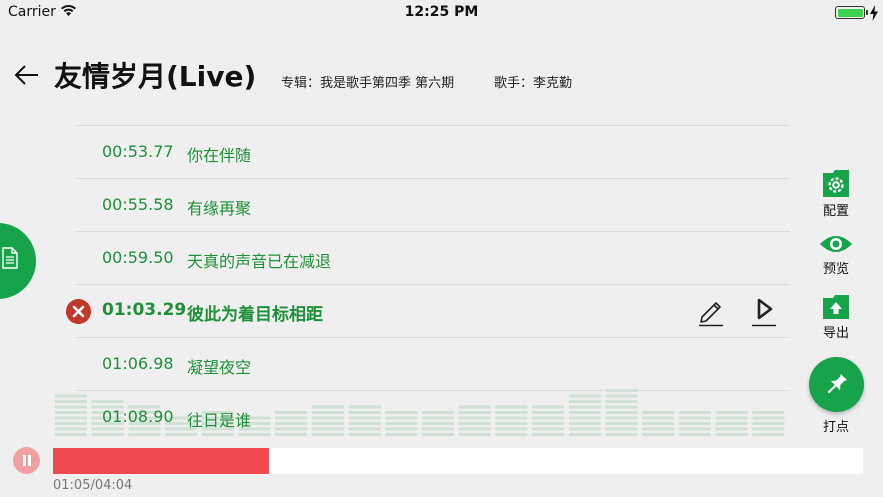 The width and height of the screenshot is (883, 497). Describe the element at coordinates (836, 183) in the screenshot. I see `gear-folder-icon` at that location.